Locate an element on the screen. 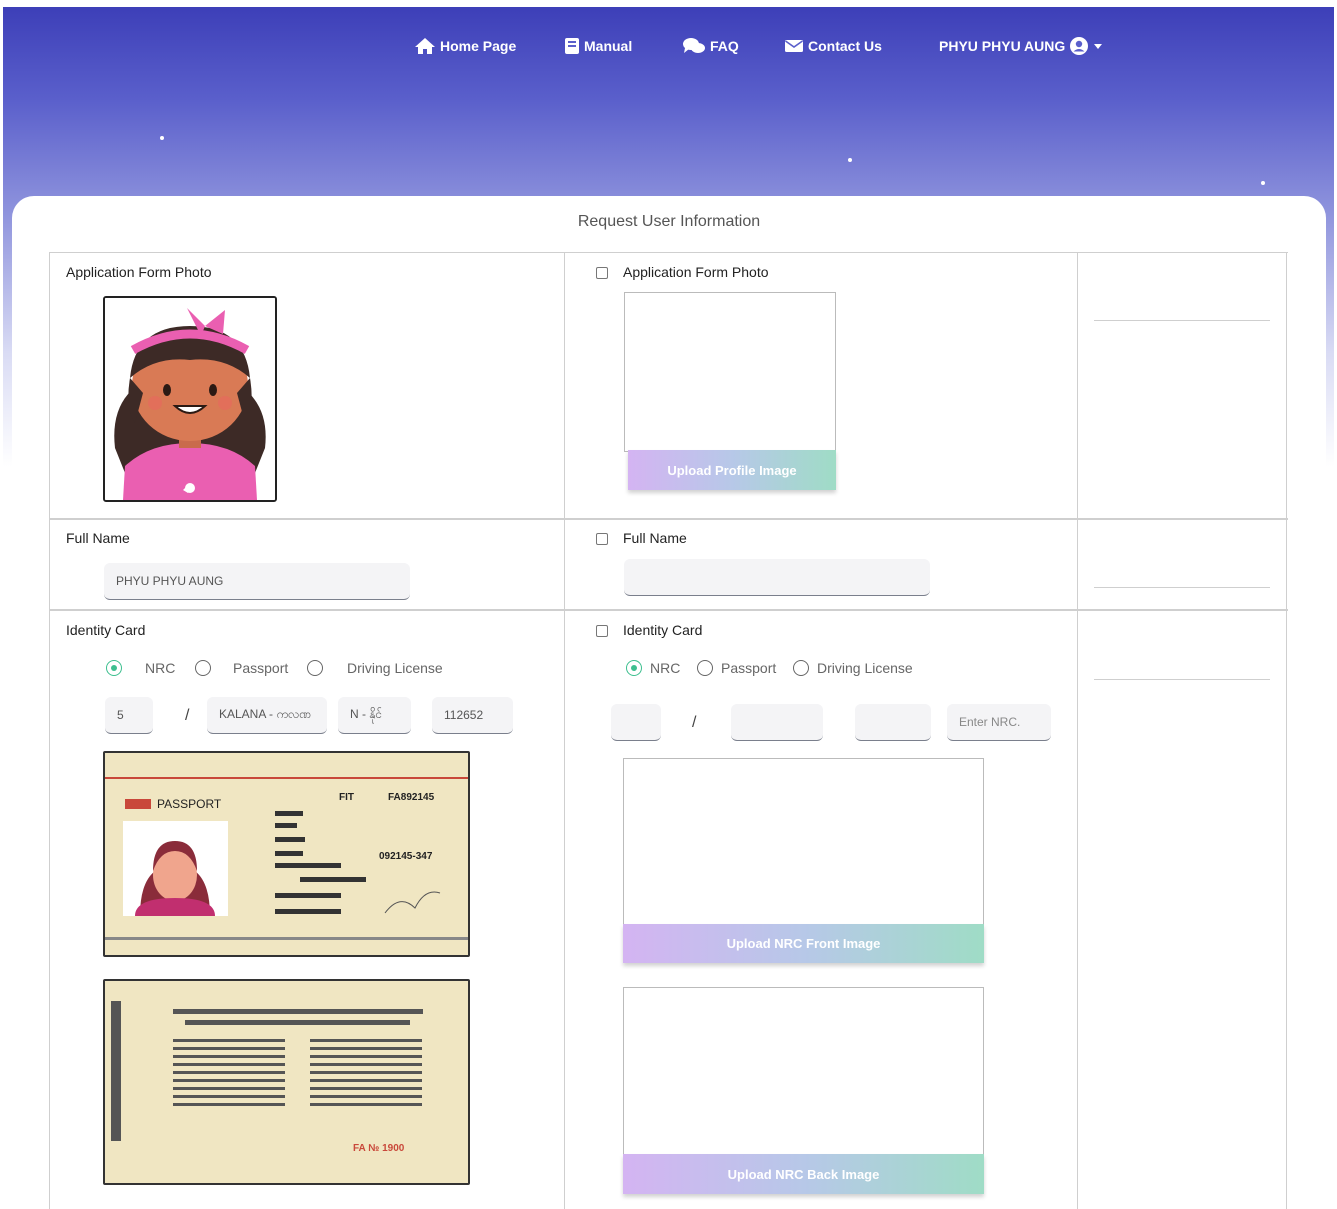 The width and height of the screenshot is (1337, 1209). profile-image-preview is located at coordinates (730, 372).